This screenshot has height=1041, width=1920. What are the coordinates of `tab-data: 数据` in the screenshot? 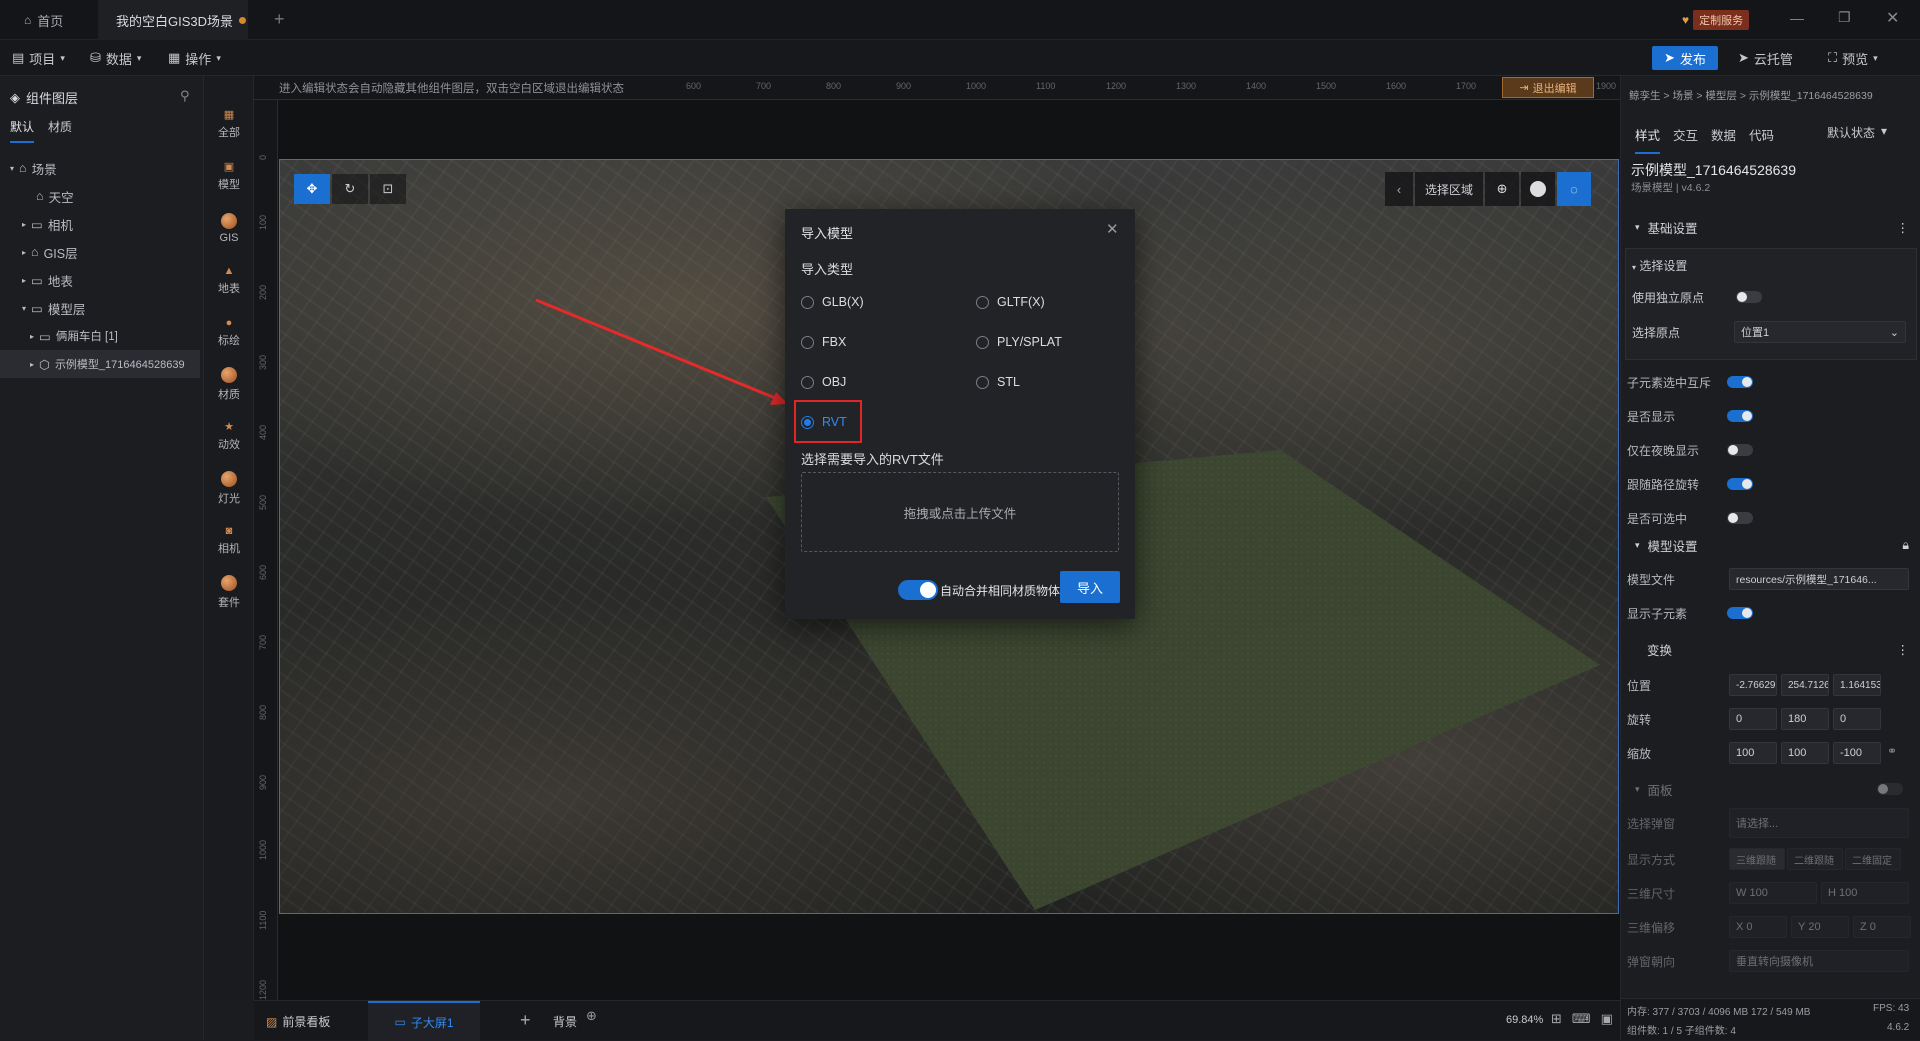 It's located at (1723, 139).